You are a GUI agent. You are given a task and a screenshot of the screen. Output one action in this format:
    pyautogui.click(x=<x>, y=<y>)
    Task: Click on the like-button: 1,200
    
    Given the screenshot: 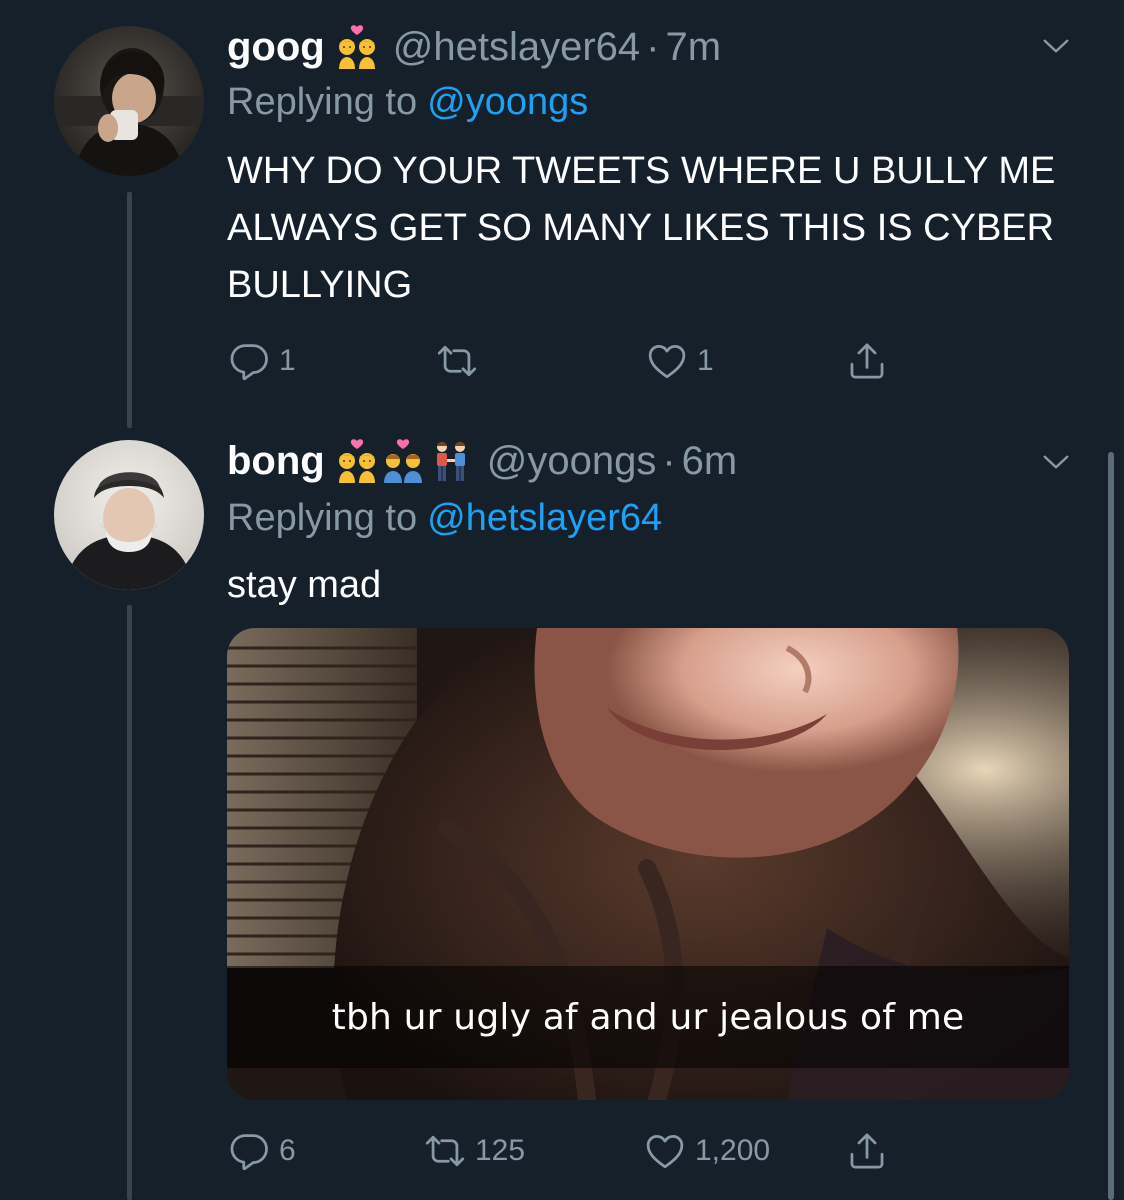 What is the action you would take?
    pyautogui.click(x=706, y=1151)
    